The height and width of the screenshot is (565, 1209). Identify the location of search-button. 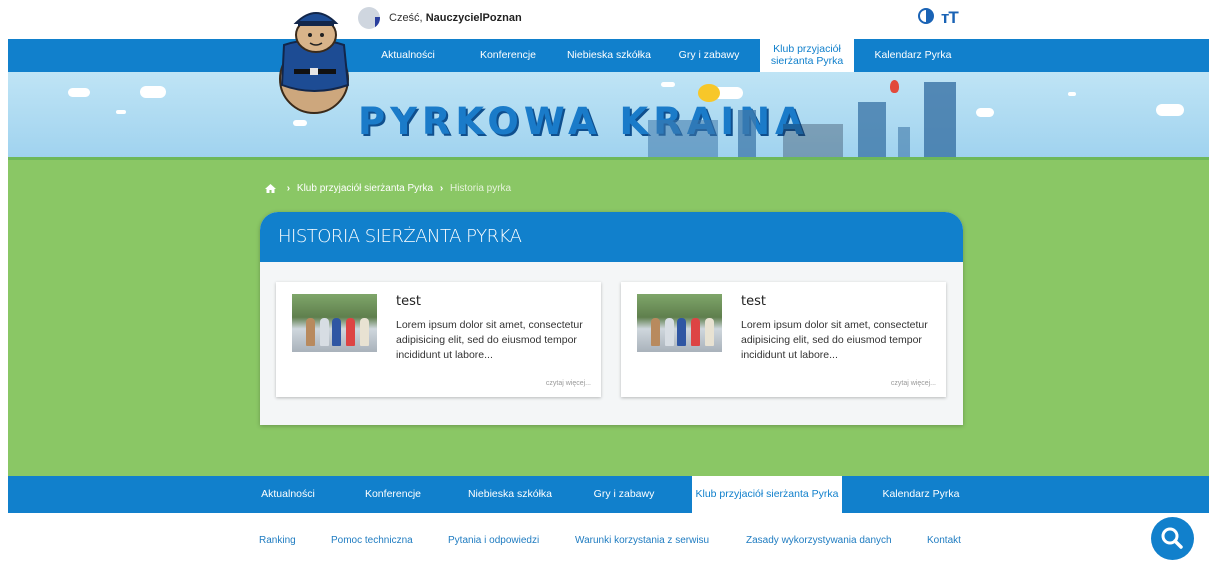
(1172, 538).